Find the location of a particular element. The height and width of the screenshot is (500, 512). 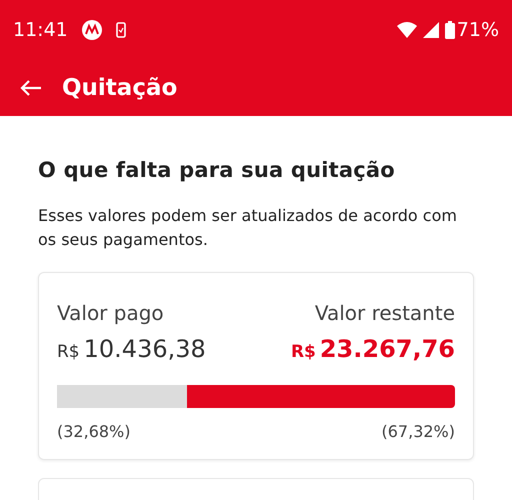

battery-level: 71% is located at coordinates (477, 30).